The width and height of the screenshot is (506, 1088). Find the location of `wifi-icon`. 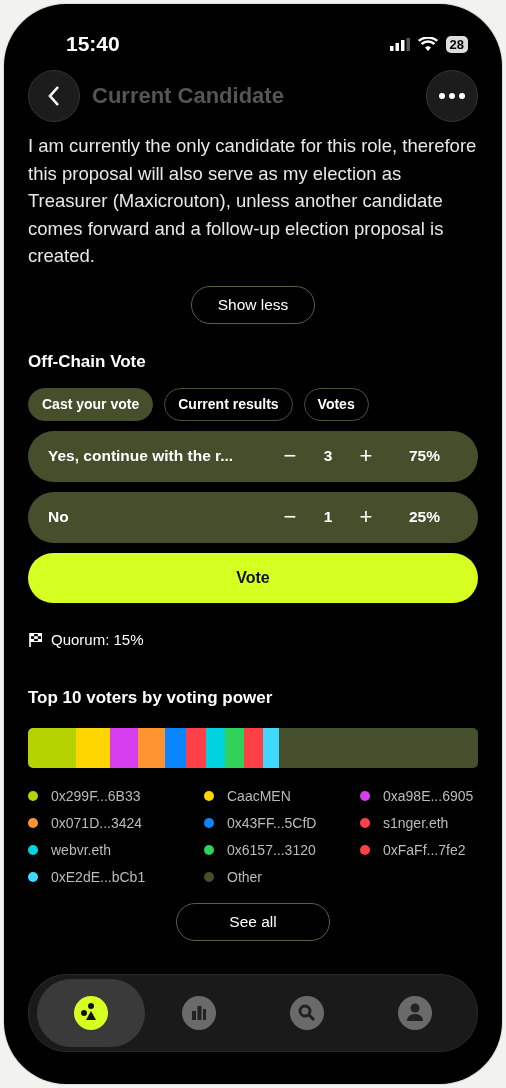

wifi-icon is located at coordinates (427, 44).